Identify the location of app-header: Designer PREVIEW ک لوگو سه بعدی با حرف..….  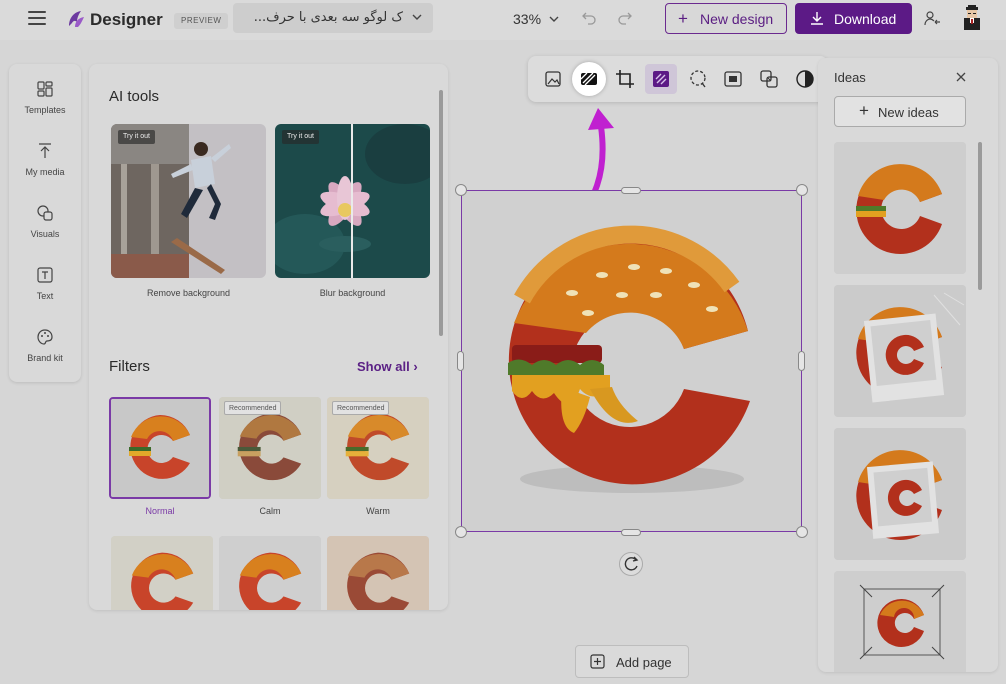
(503, 20).